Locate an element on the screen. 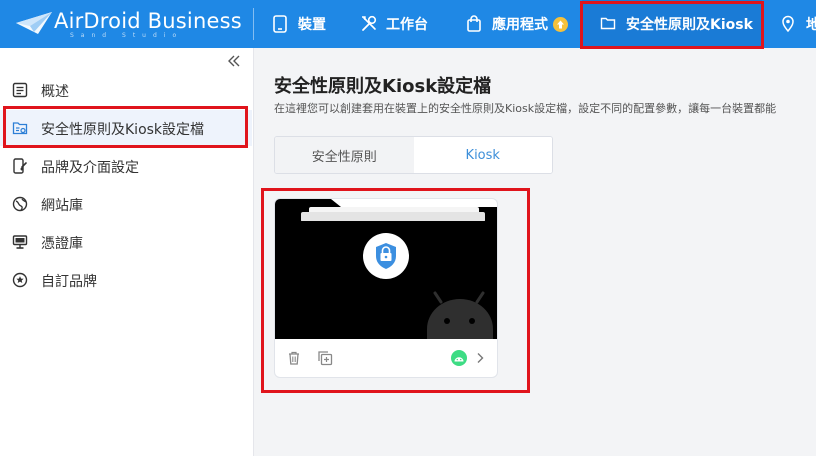  profile-folder-illustration is located at coordinates (386, 269).